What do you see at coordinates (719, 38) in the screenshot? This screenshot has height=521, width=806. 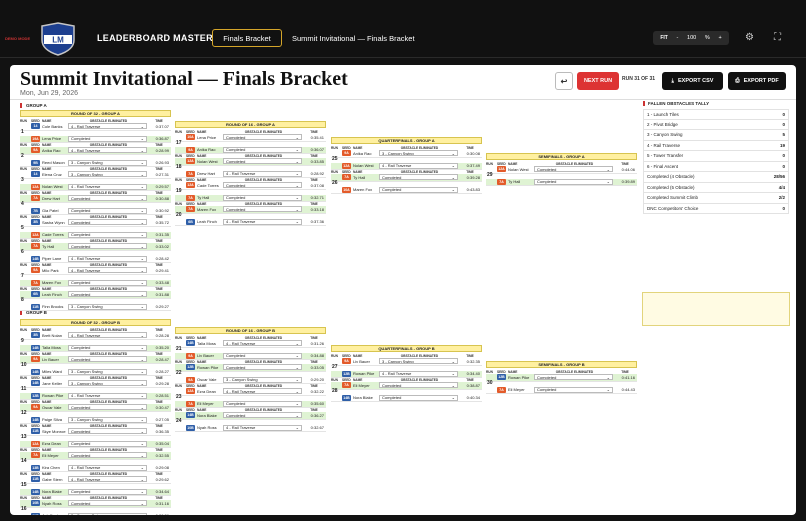 I see `zoom-in-button: +` at bounding box center [719, 38].